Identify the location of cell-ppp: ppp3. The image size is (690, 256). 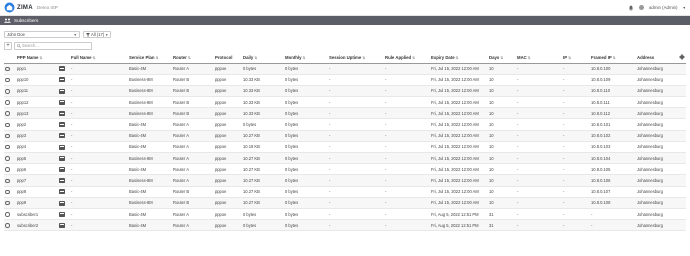
(37, 135).